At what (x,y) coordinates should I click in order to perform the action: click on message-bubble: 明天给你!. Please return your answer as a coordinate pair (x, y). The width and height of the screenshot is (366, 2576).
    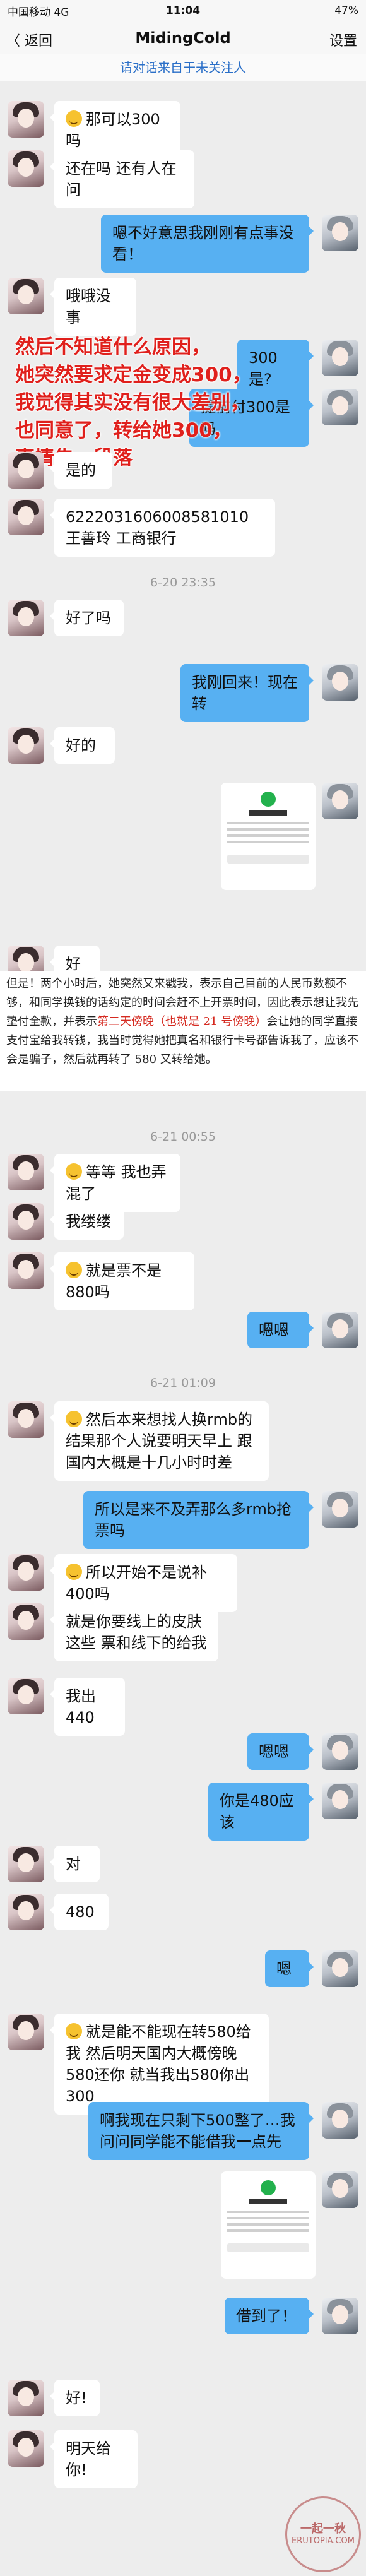
    Looking at the image, I should click on (94, 2459).